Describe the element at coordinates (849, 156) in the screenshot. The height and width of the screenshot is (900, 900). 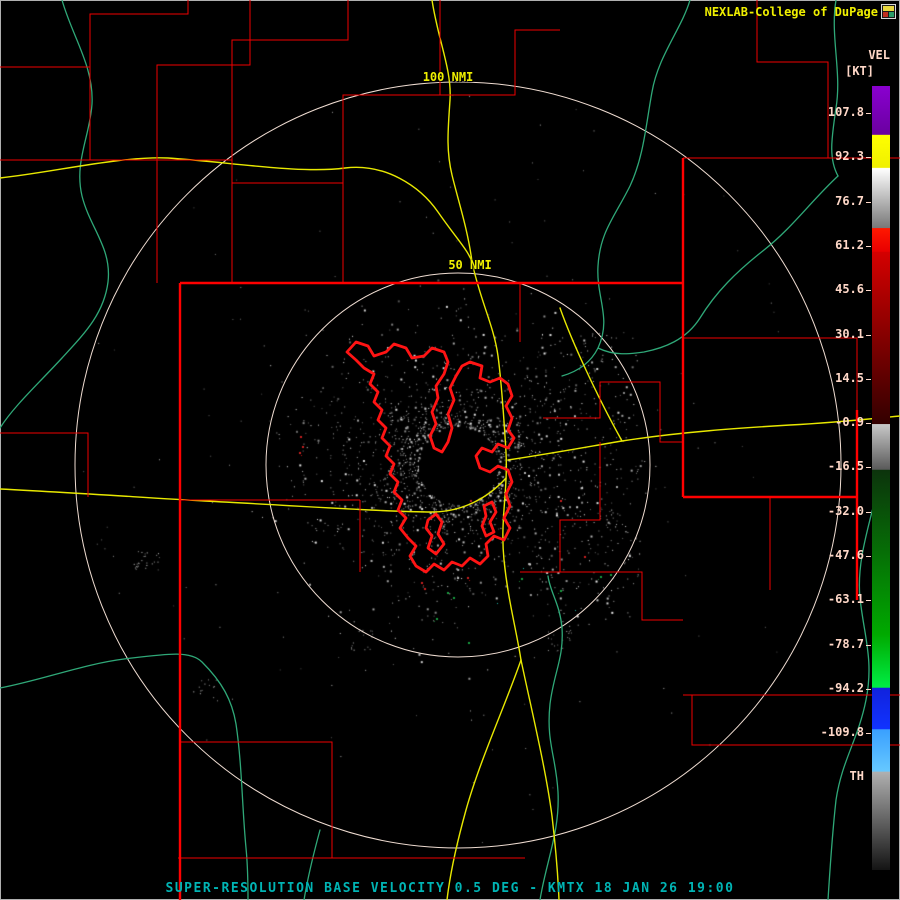
I see `colorbar-tick-label: 92.3` at that location.